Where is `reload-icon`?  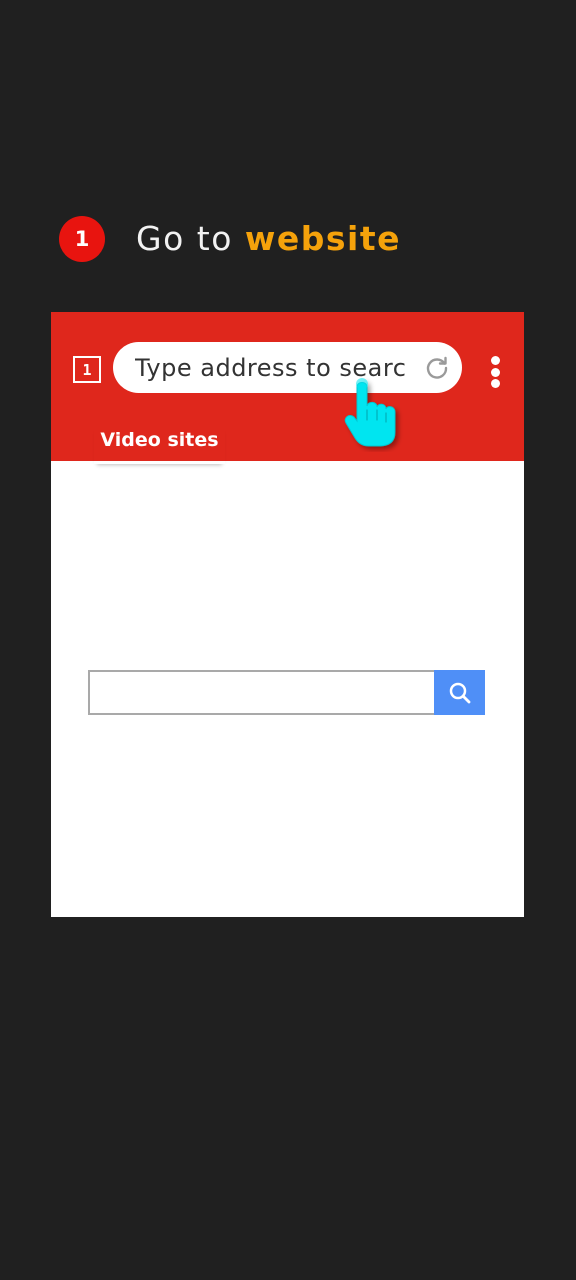 reload-icon is located at coordinates (437, 368).